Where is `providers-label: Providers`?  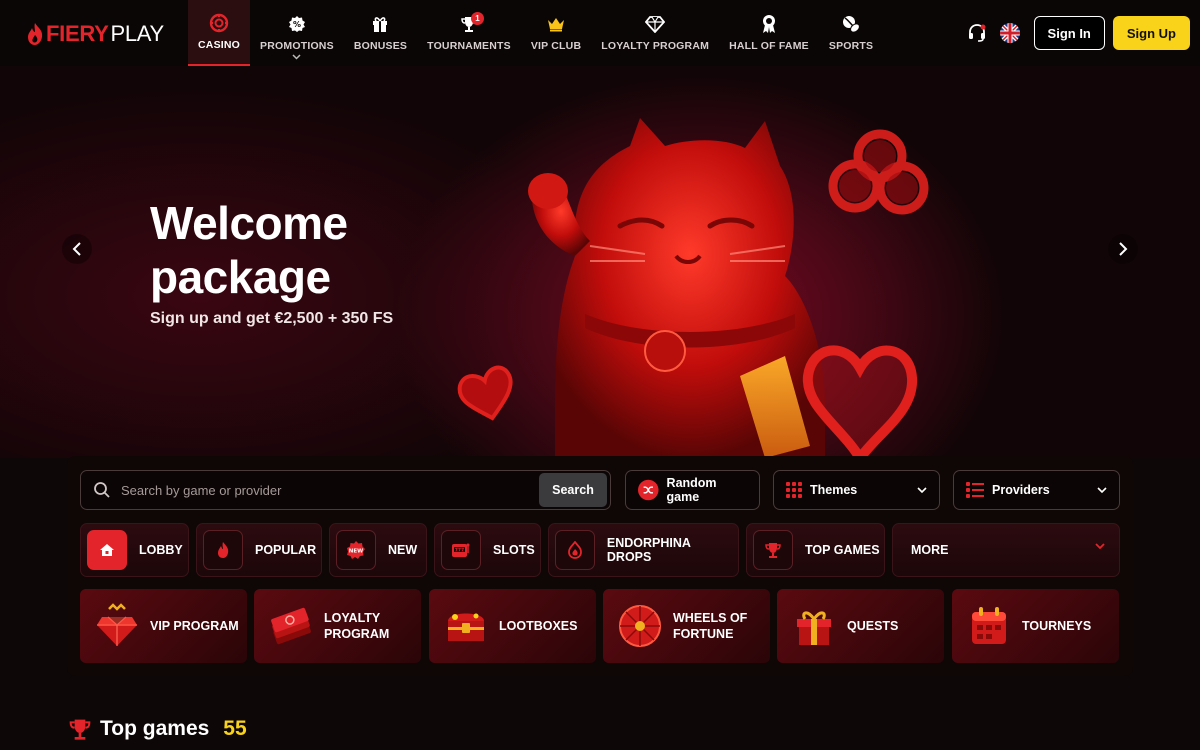
providers-label: Providers is located at coordinates (1021, 490).